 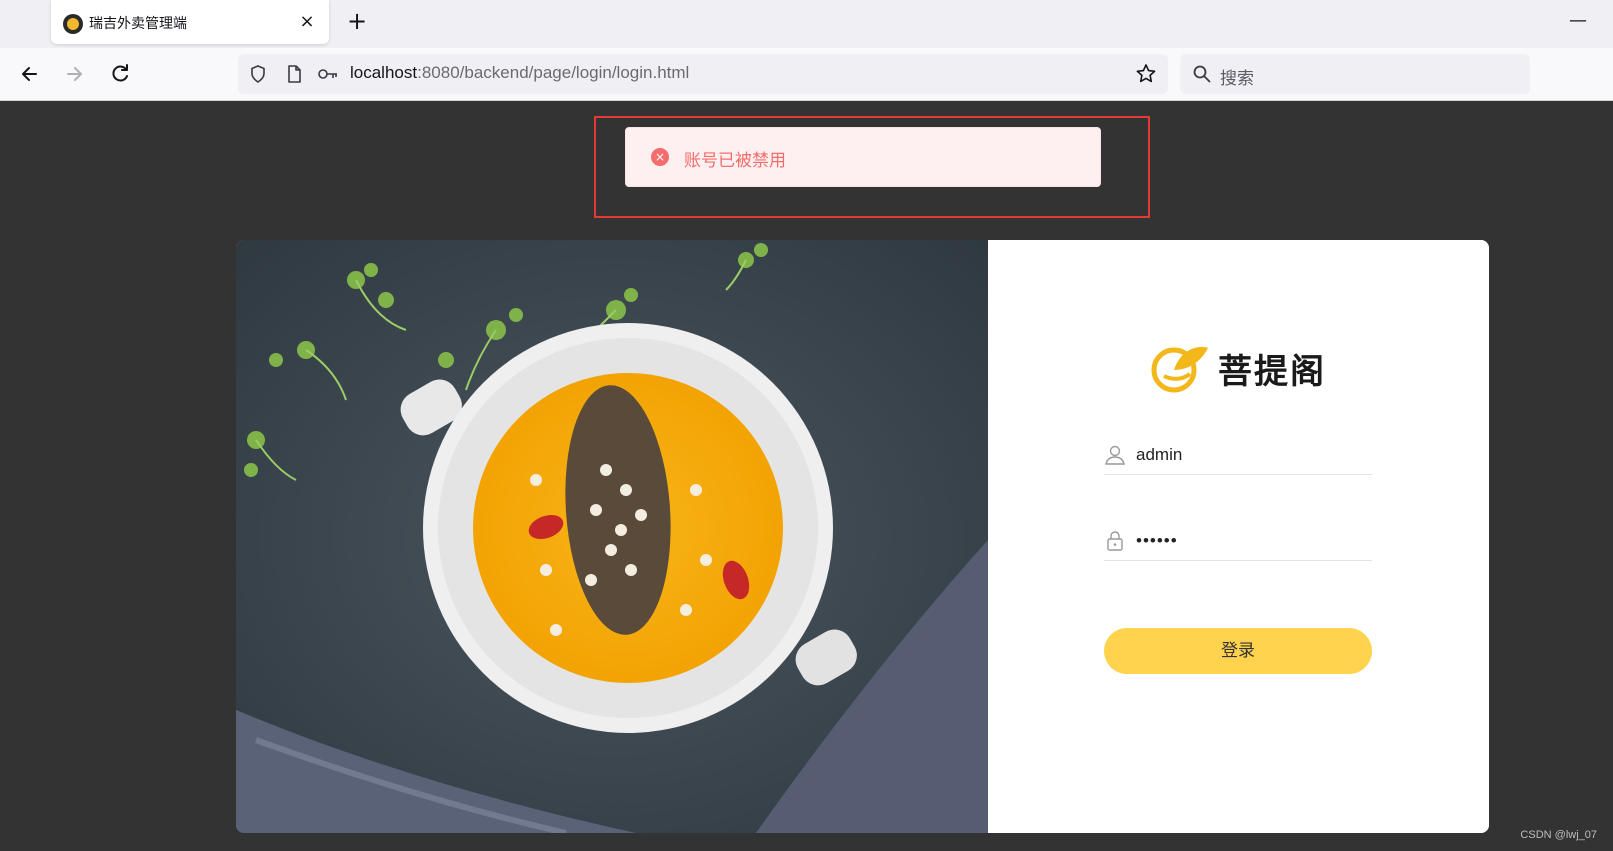 What do you see at coordinates (258, 74) in the screenshot?
I see `shield-icon` at bounding box center [258, 74].